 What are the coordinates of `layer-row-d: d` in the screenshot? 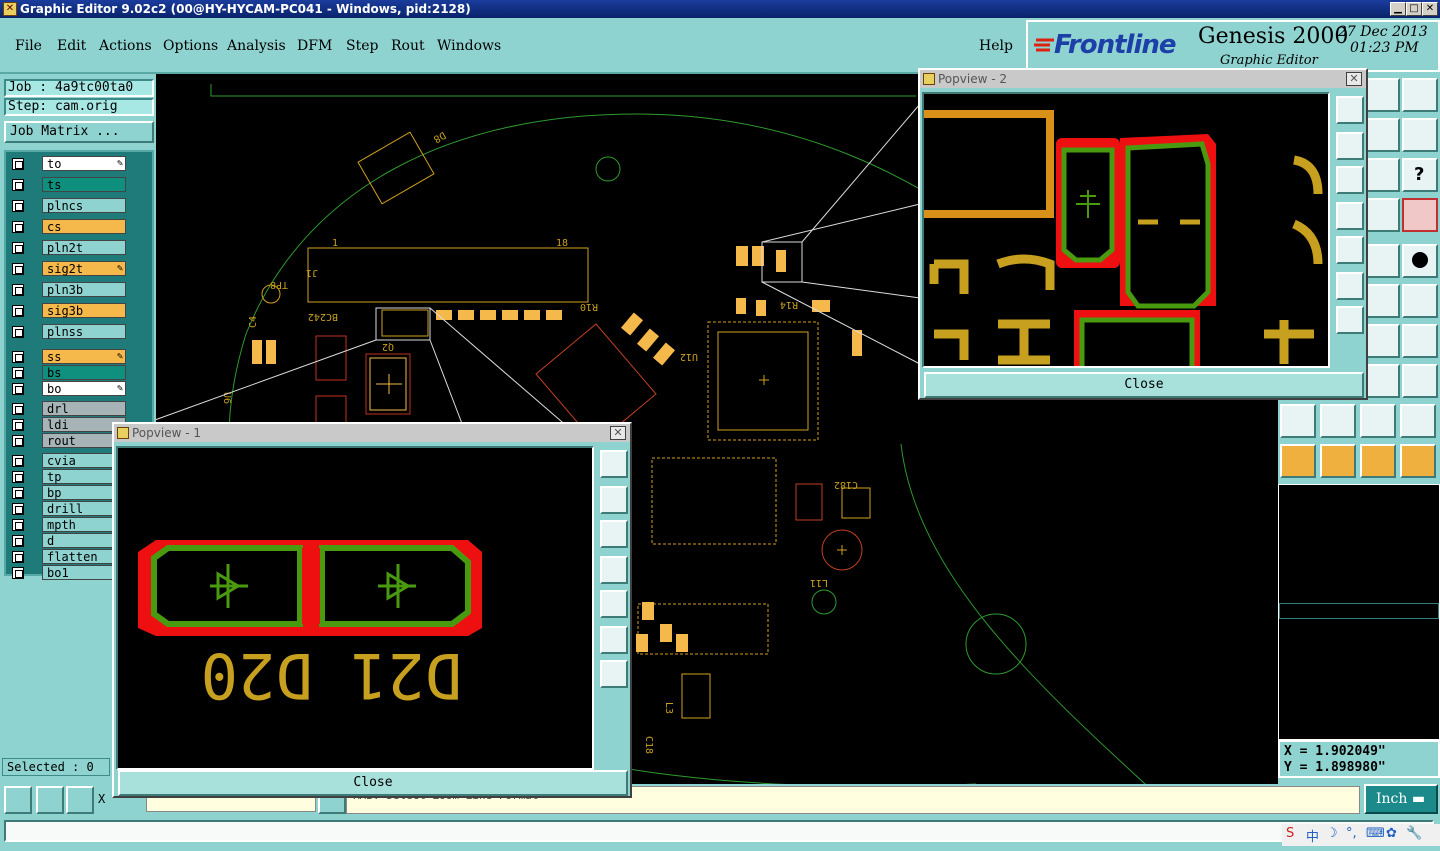 It's located at (68, 540).